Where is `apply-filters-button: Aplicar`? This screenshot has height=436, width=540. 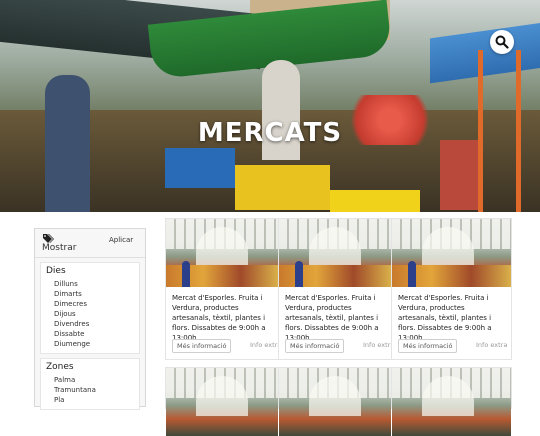 apply-filters-button: Aplicar is located at coordinates (121, 240).